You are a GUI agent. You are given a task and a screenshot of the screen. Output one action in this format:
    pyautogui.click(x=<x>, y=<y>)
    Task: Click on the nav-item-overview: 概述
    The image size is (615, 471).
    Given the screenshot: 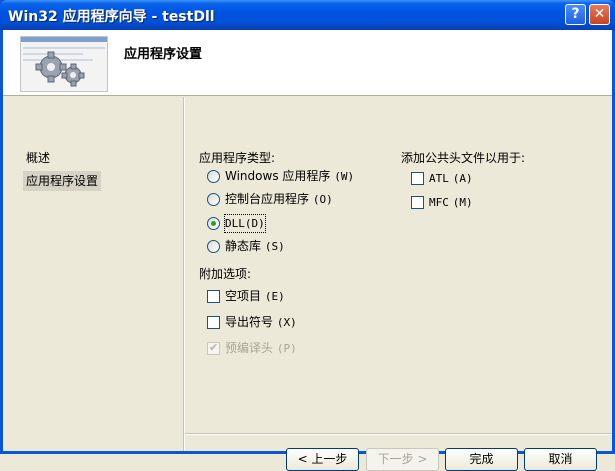 What is the action you would take?
    pyautogui.click(x=38, y=158)
    